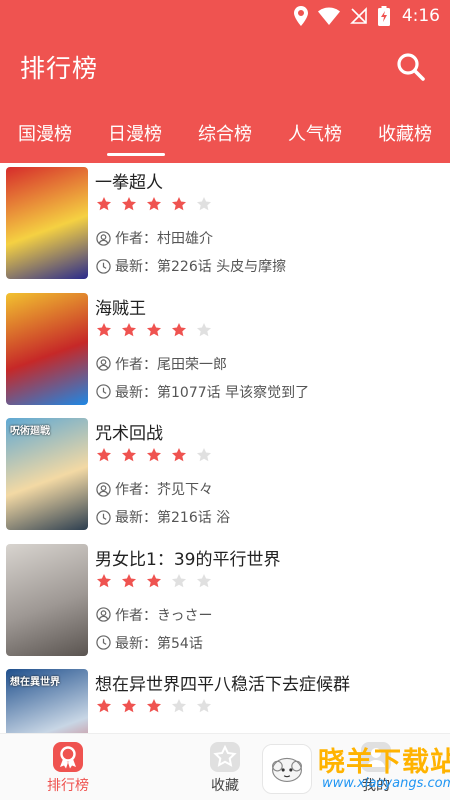 The image size is (450, 800). I want to click on no-signal-icon, so click(358, 15).